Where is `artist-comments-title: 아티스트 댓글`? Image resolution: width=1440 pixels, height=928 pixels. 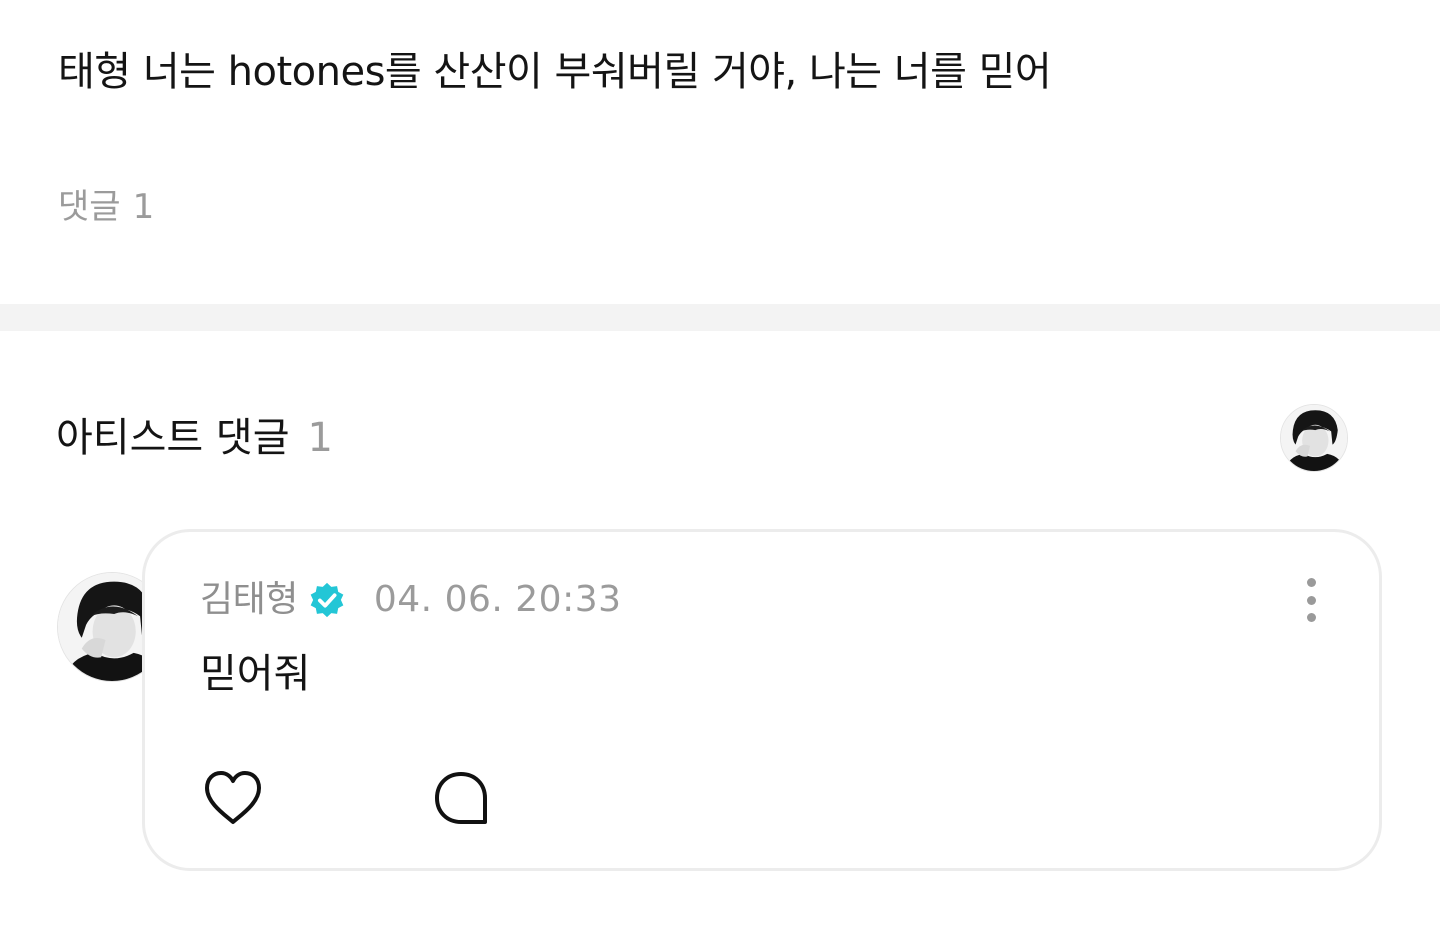
artist-comments-title: 아티스트 댓글 is located at coordinates (173, 438).